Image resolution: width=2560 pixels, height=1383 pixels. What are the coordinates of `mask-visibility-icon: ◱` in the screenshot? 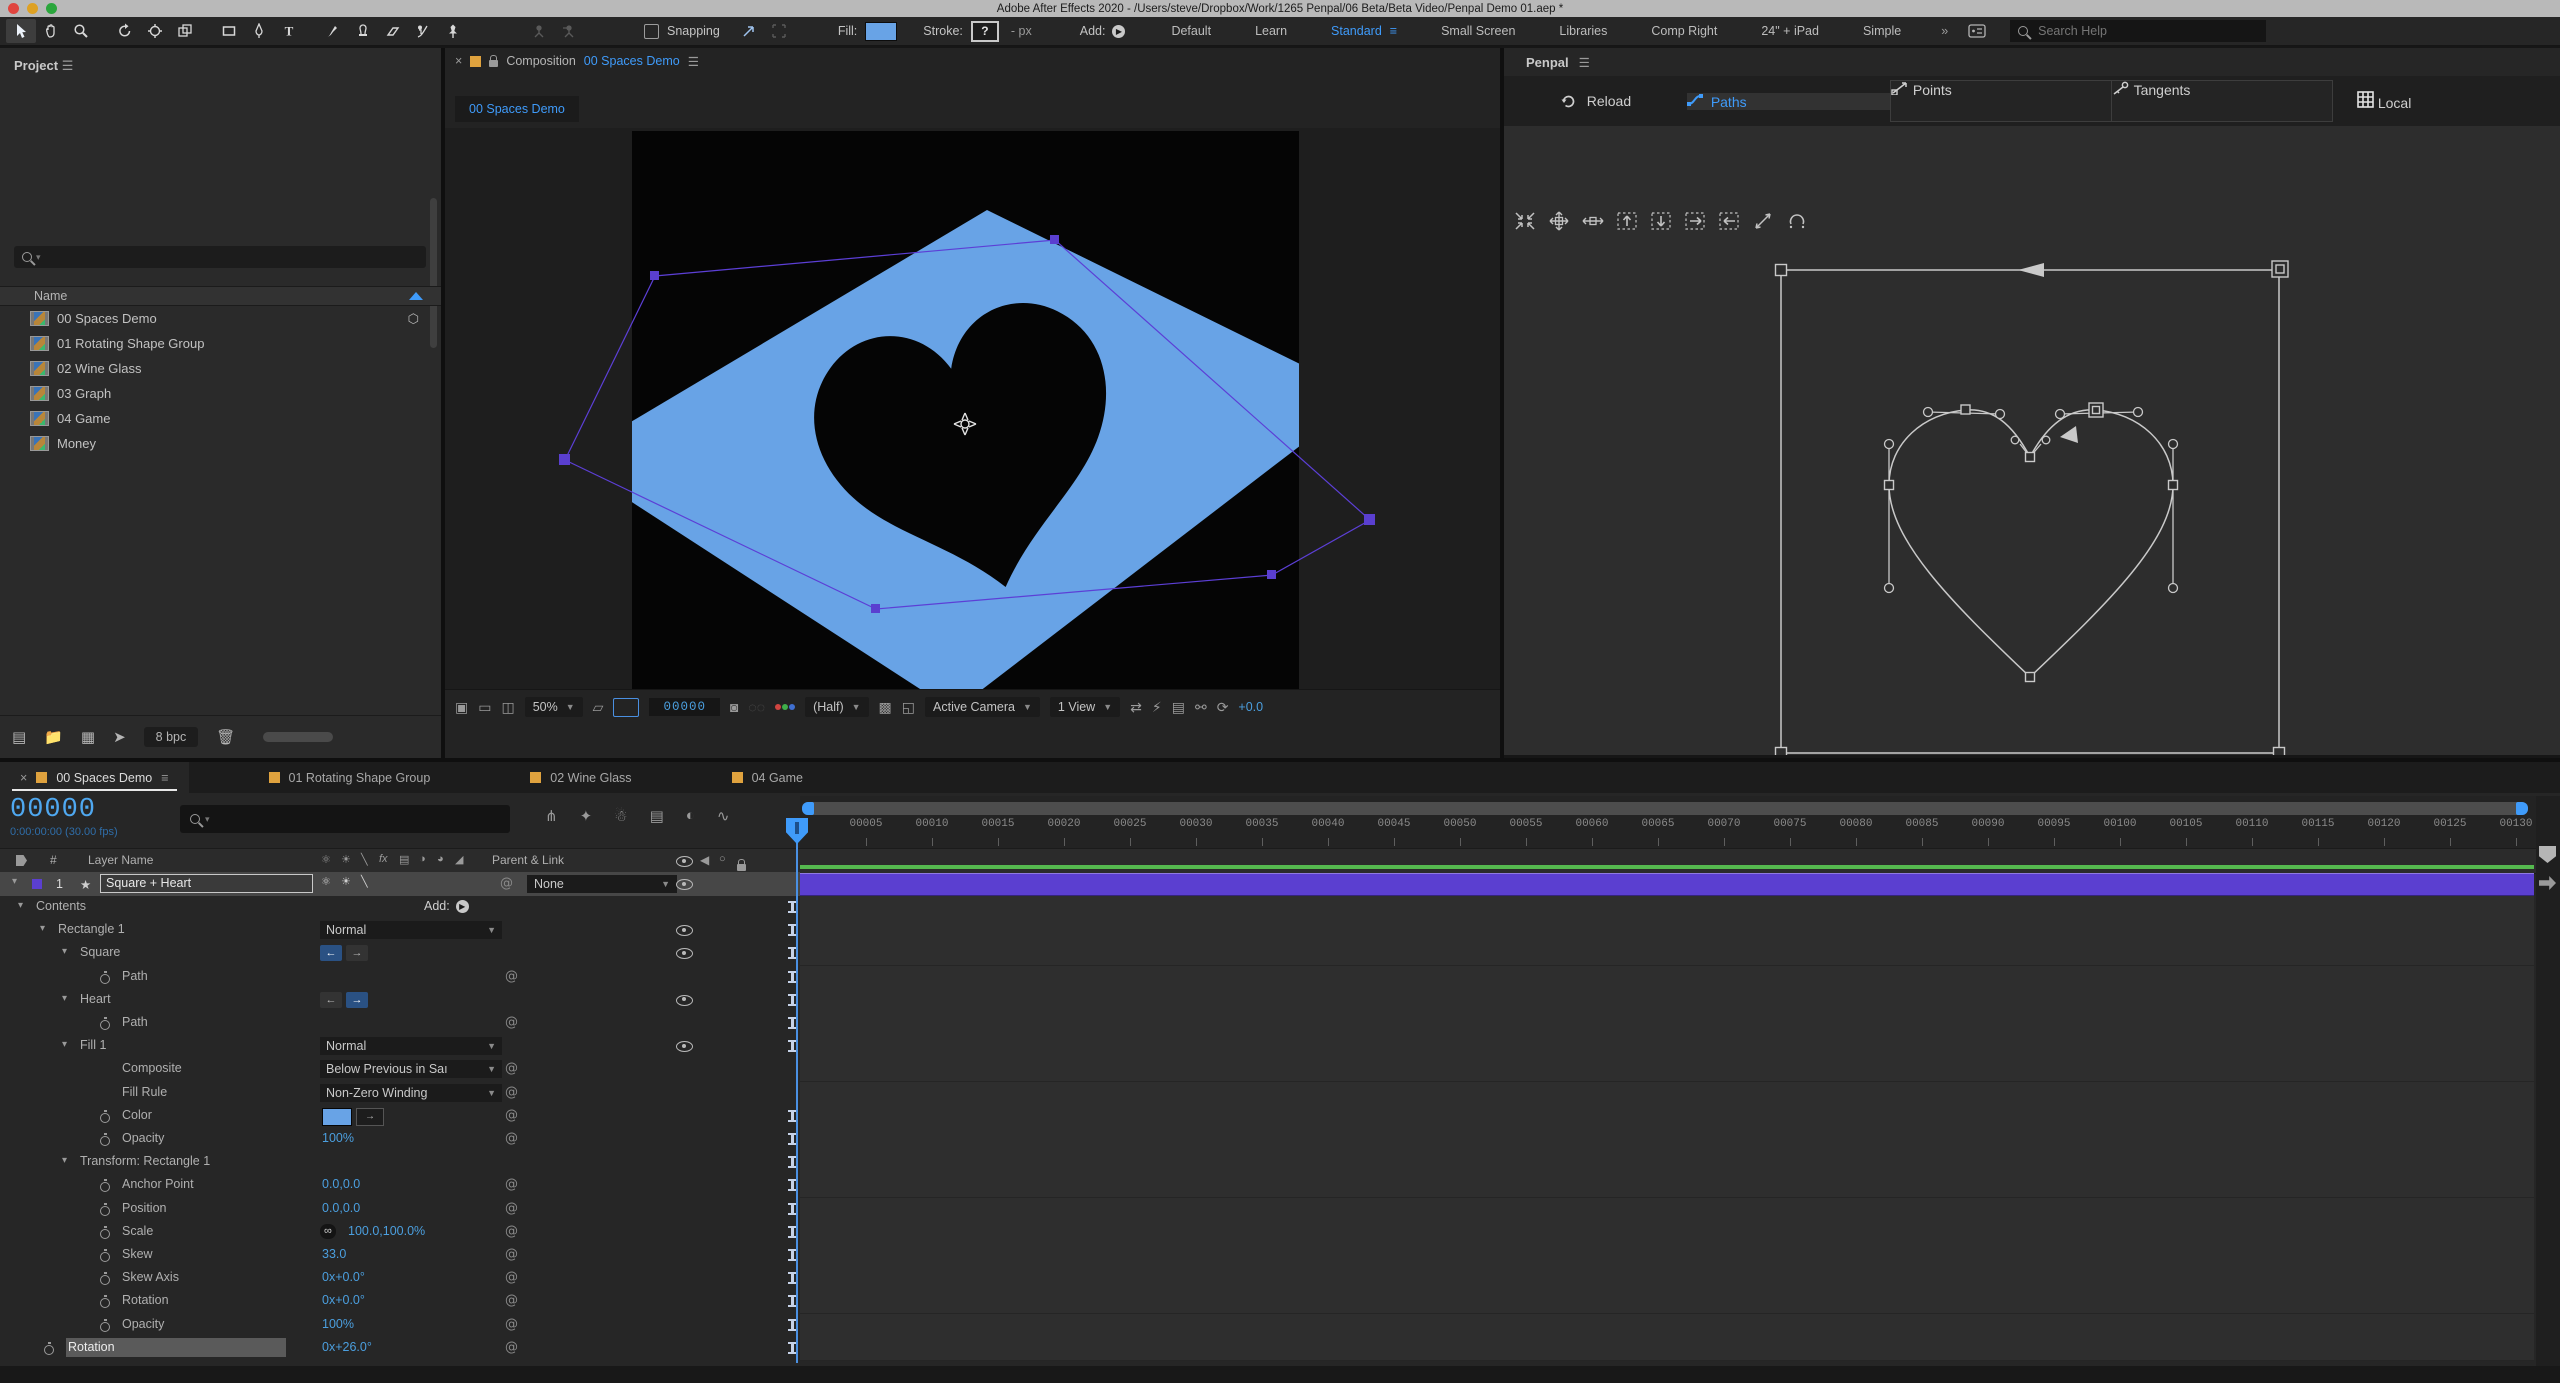 It's located at (908, 707).